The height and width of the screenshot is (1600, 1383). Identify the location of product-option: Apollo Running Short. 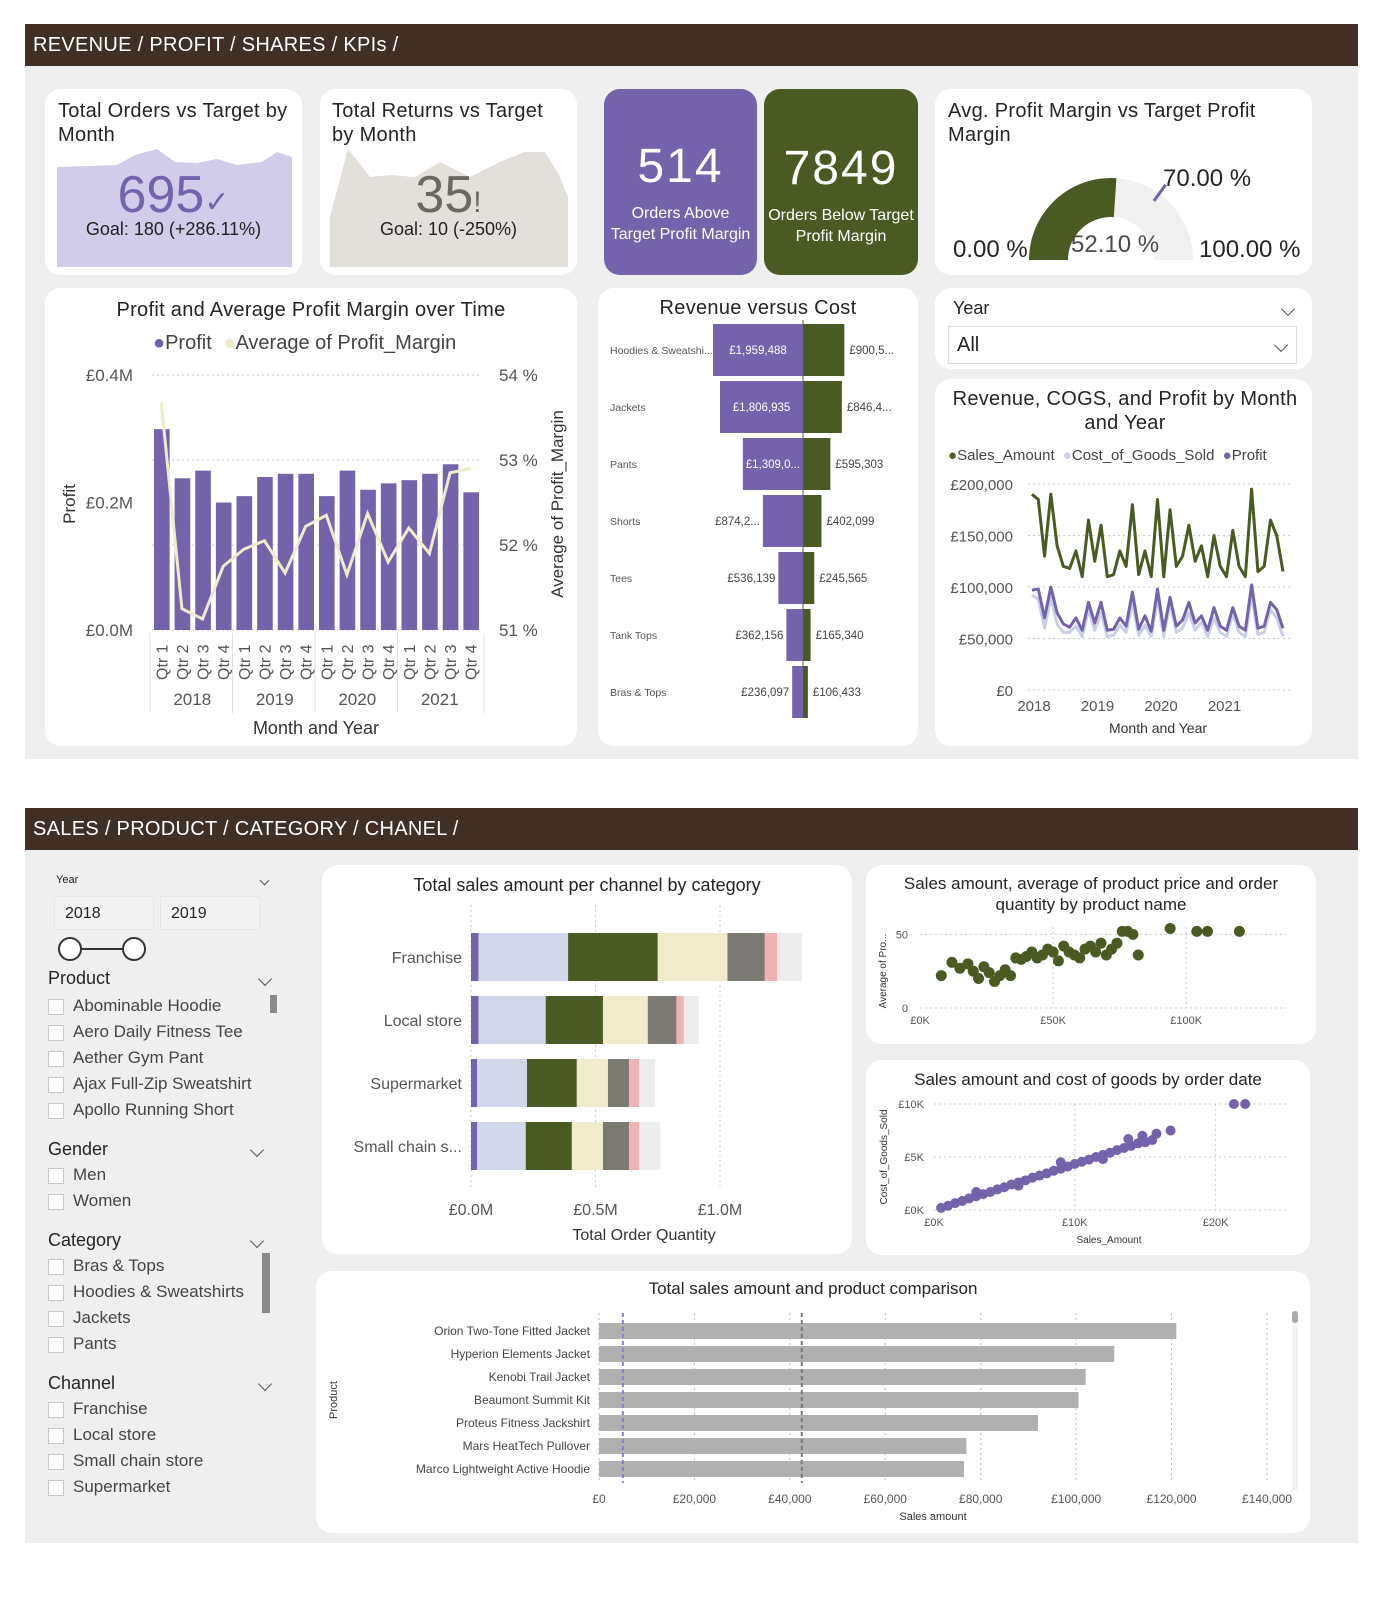
(164, 1110).